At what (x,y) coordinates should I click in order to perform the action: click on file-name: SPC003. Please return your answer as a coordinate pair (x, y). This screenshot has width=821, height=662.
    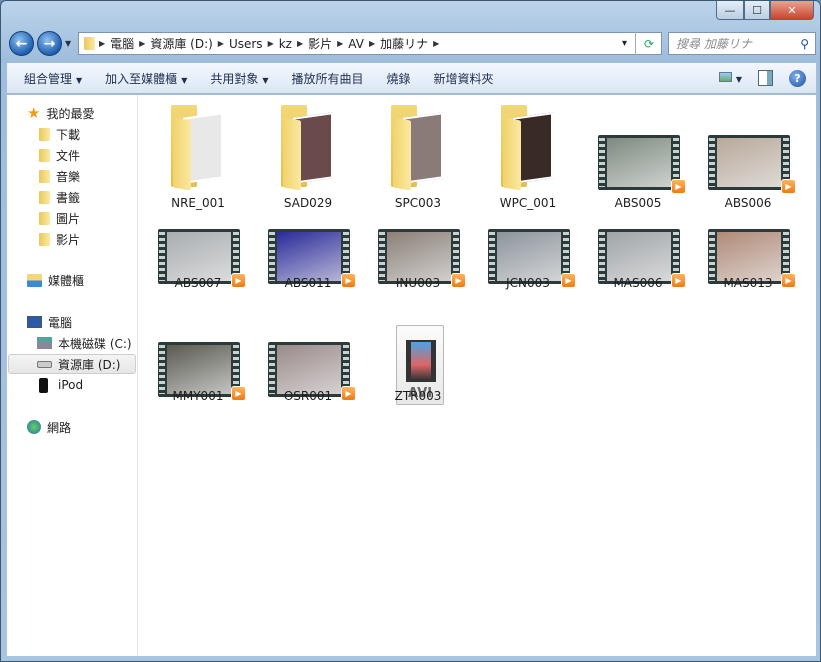
    Looking at the image, I should click on (418, 203).